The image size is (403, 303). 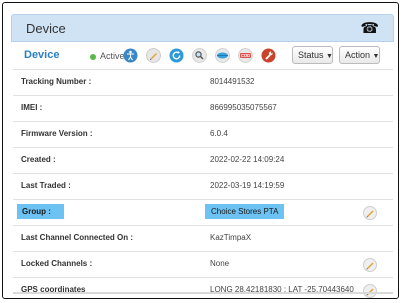 What do you see at coordinates (220, 263) in the screenshot?
I see `field-value: None` at bounding box center [220, 263].